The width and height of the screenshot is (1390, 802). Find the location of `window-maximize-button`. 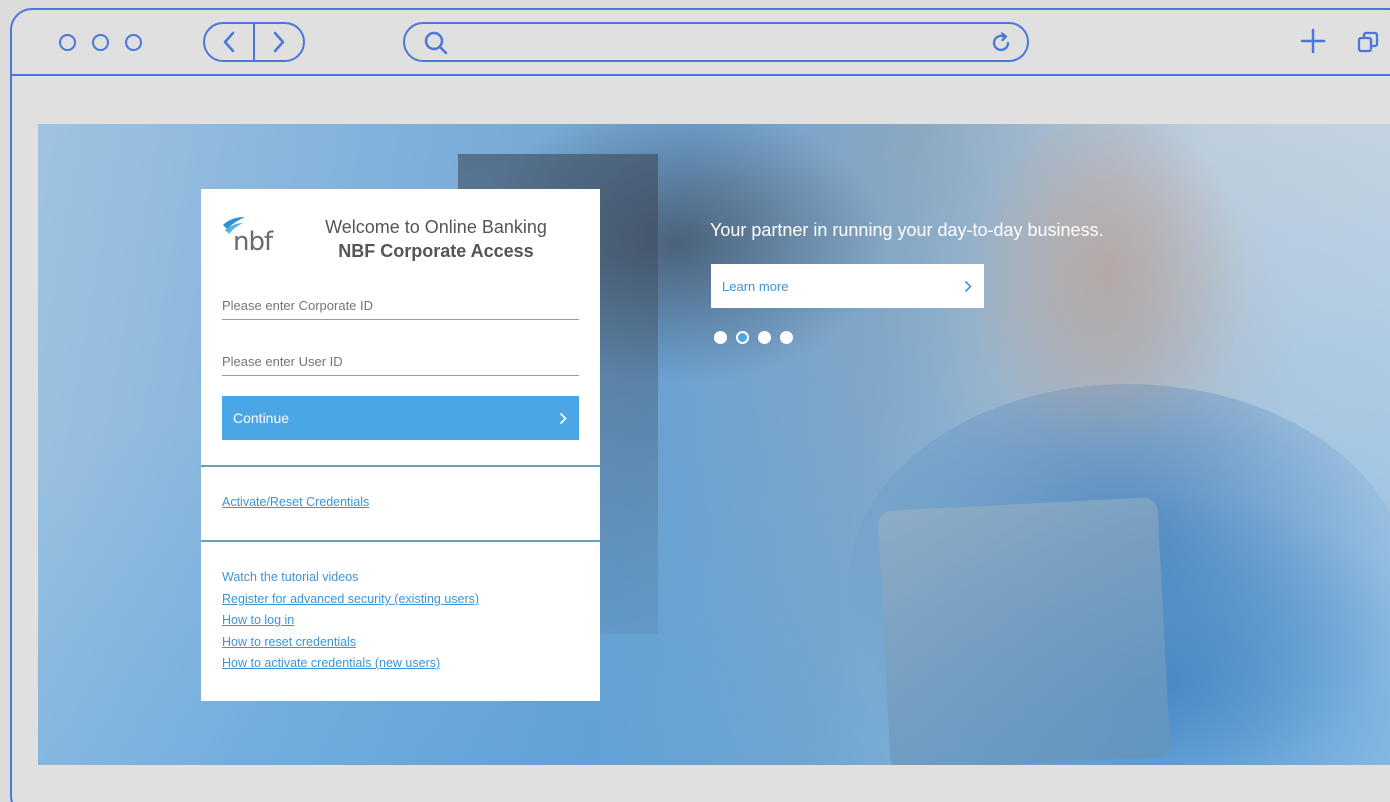

window-maximize-button is located at coordinates (133, 42).